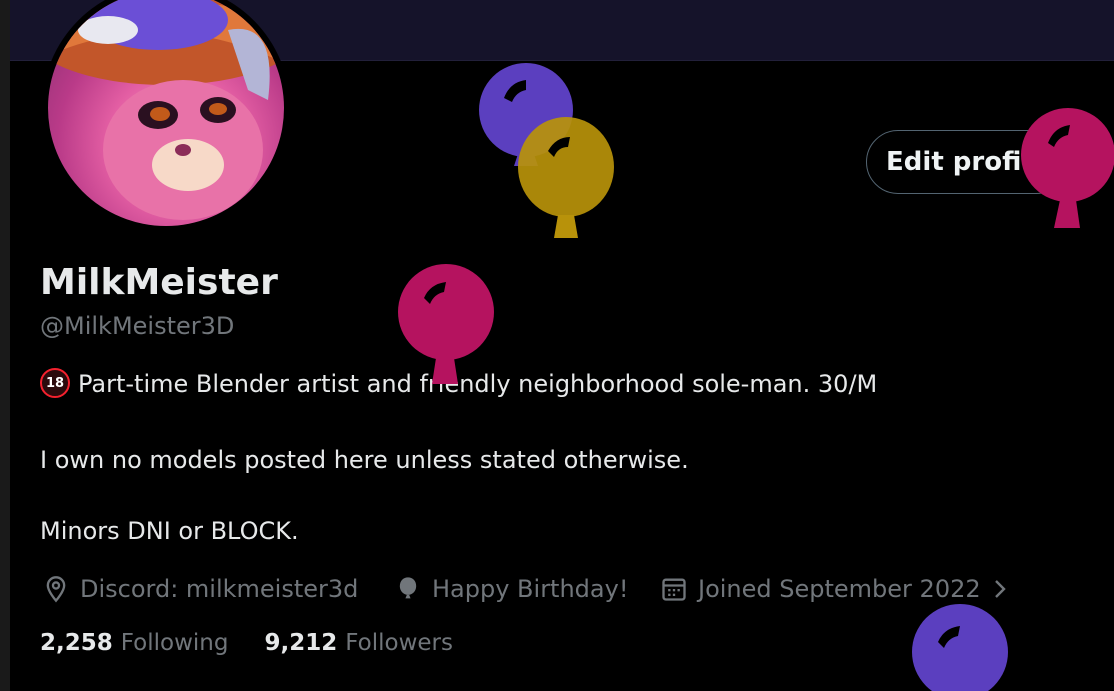 The width and height of the screenshot is (1114, 691). Describe the element at coordinates (960, 647) in the screenshot. I see `balloon-purple-bottom` at that location.